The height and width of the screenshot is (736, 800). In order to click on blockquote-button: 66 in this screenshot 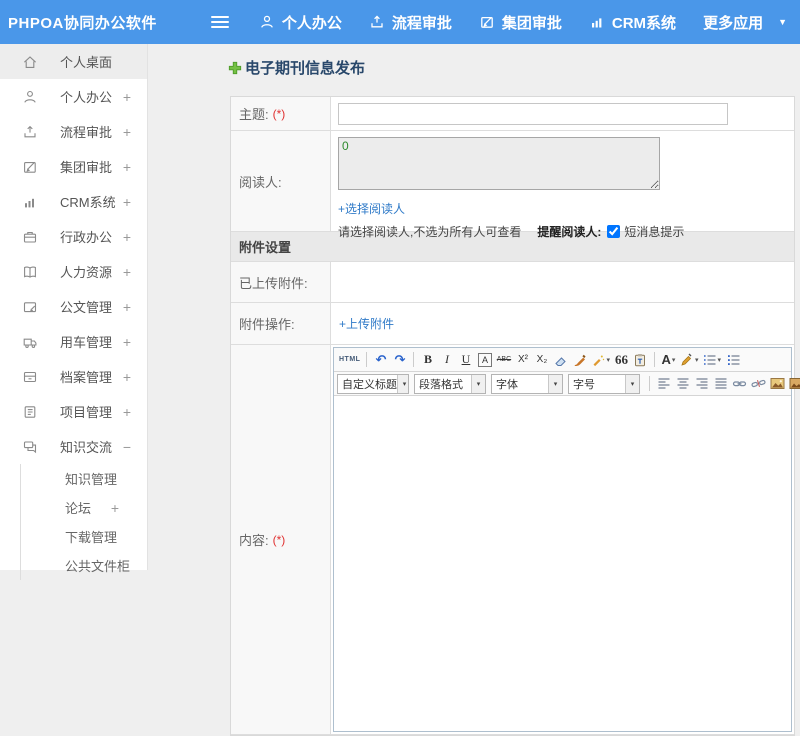, I will do `click(621, 360)`.